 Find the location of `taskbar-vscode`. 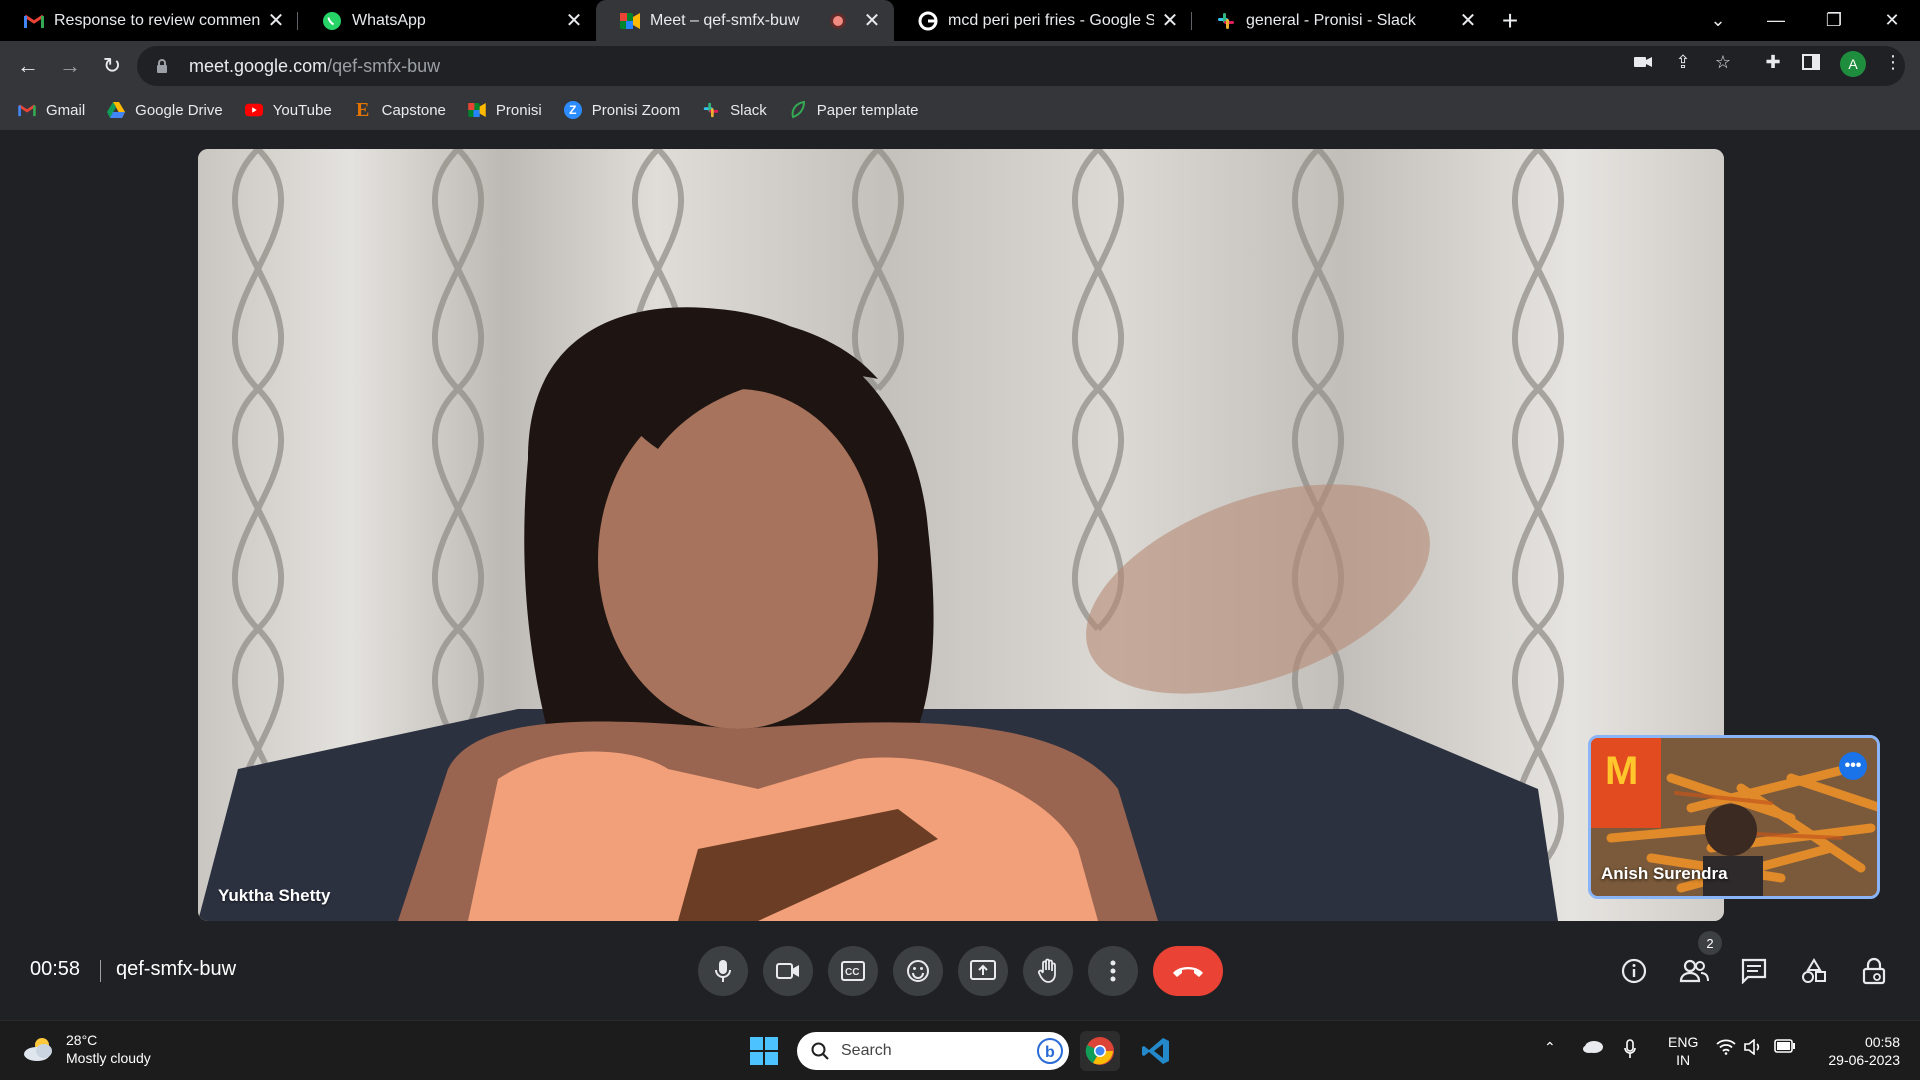

taskbar-vscode is located at coordinates (1156, 1051).